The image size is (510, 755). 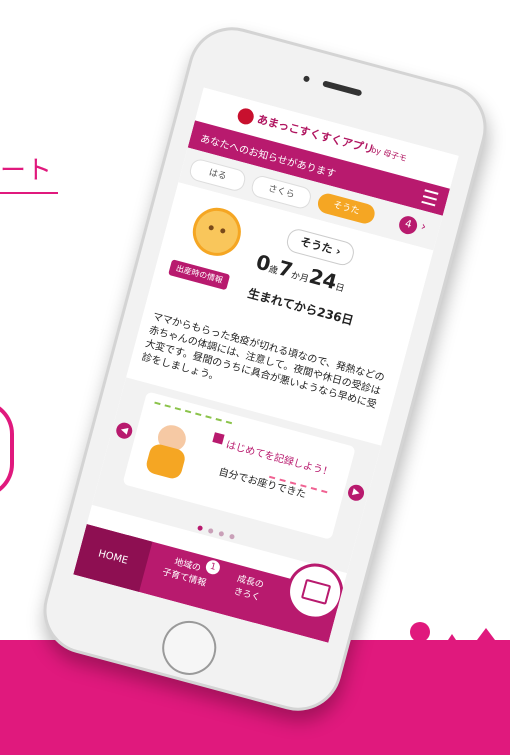 I want to click on front-camera, so click(x=306, y=79).